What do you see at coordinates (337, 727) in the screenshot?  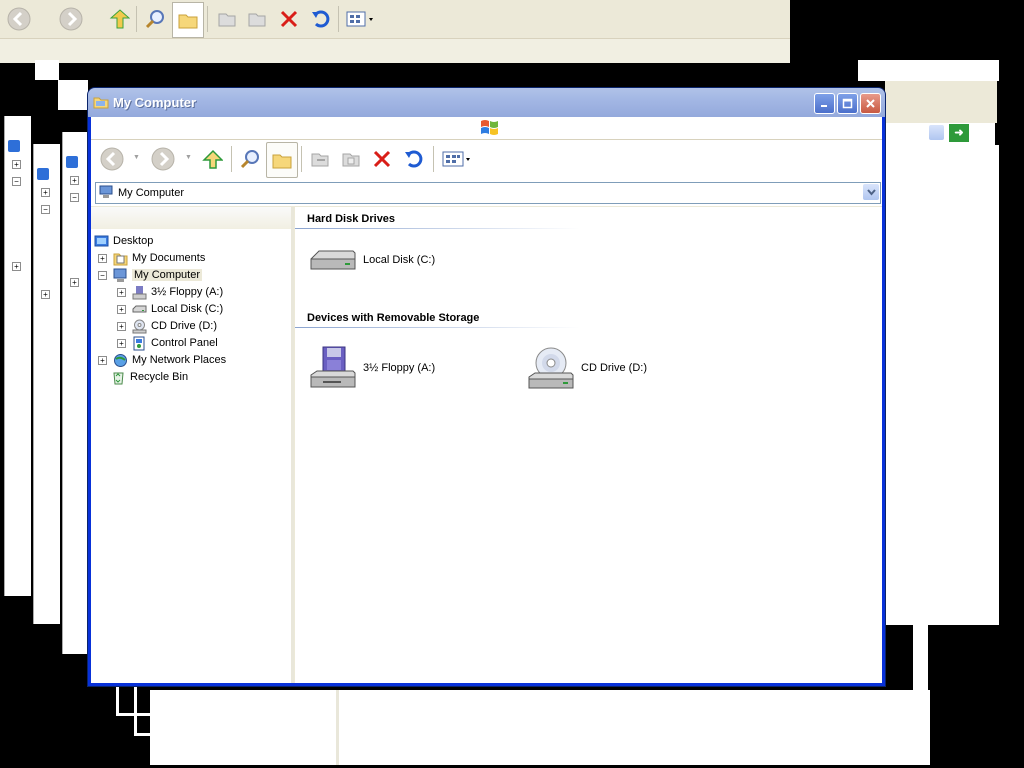 I see `background-splitter` at bounding box center [337, 727].